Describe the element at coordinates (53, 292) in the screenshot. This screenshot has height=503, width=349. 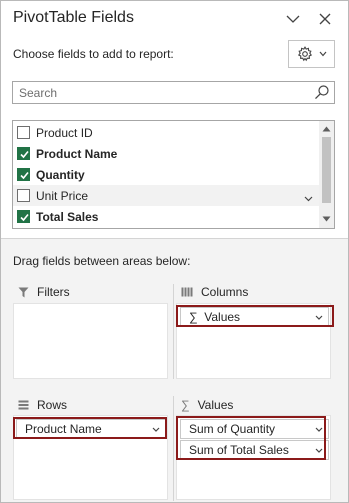
I see `filters-area-label: Filters` at that location.